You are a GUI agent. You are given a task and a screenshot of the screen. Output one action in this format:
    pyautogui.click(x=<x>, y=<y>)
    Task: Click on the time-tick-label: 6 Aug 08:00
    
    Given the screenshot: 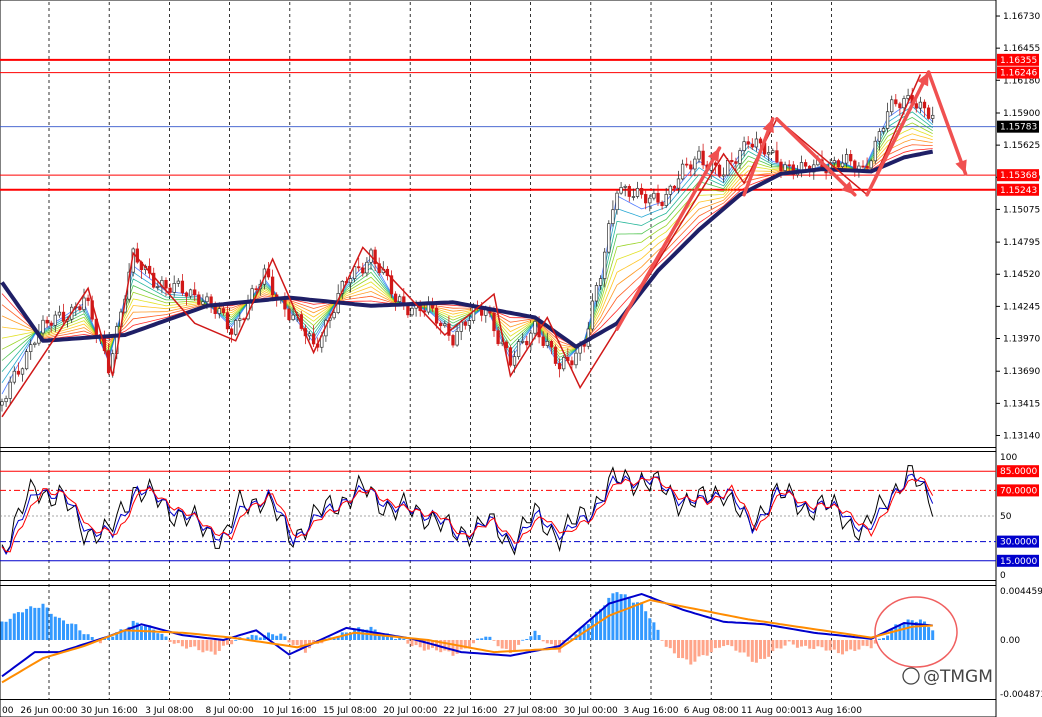 What is the action you would take?
    pyautogui.click(x=711, y=711)
    